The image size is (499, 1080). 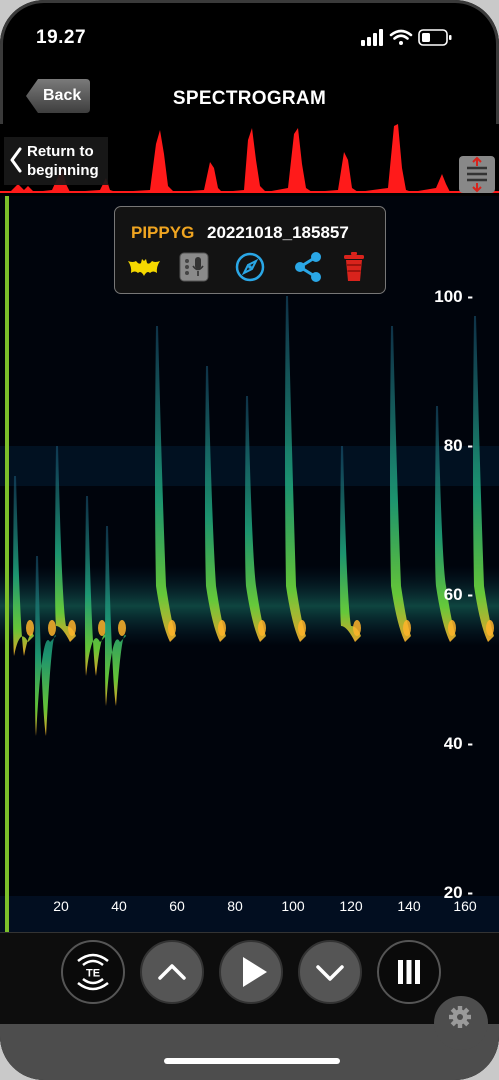 I want to click on down-button, so click(x=330, y=972).